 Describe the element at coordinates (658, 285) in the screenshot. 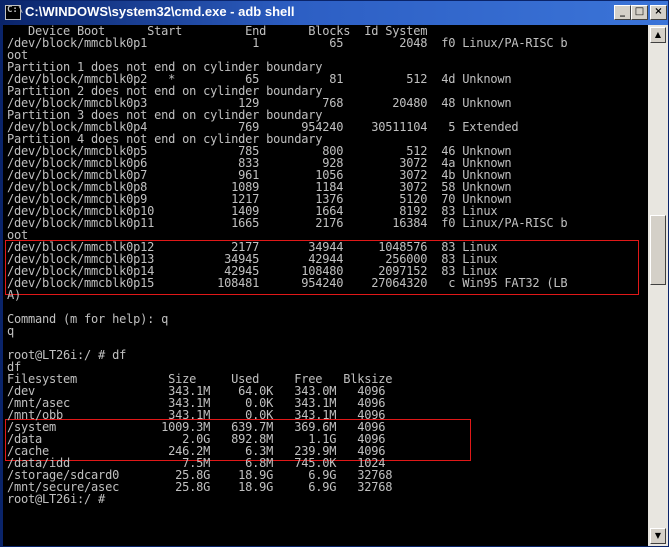

I see `vertical-scrollbar: ▲ ▼` at that location.